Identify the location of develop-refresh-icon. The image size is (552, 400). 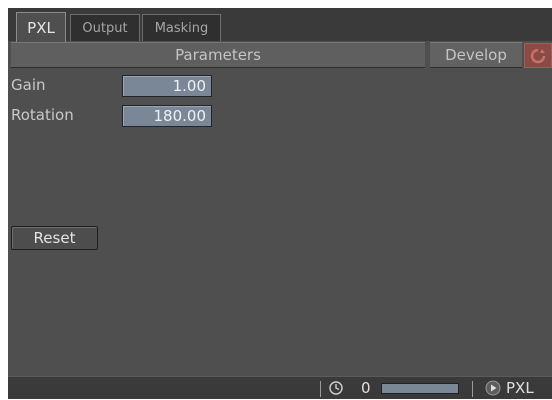
(538, 55).